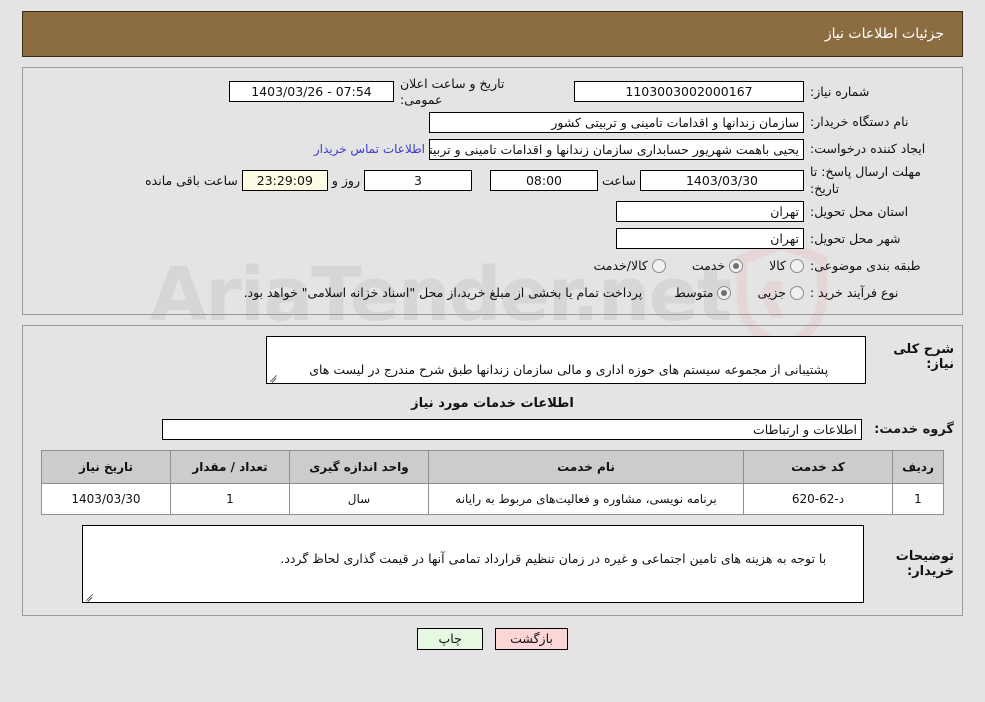  Describe the element at coordinates (284, 180) in the screenshot. I see `deadline-countdown-value: 23:29:09` at that location.